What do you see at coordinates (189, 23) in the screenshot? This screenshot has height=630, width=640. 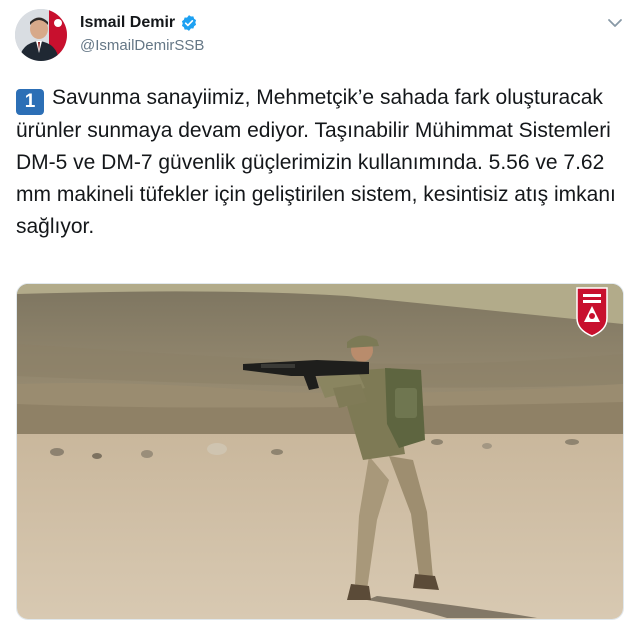 I see `verified-badge-icon` at bounding box center [189, 23].